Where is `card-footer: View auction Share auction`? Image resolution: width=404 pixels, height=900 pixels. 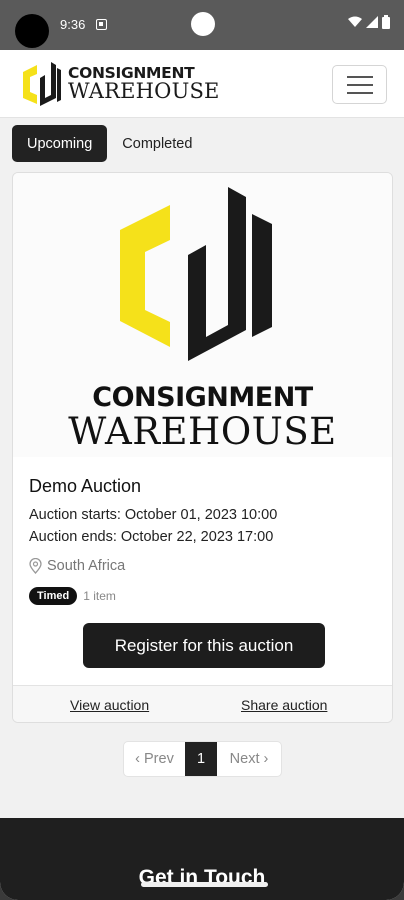 card-footer: View auction Share auction is located at coordinates (202, 703).